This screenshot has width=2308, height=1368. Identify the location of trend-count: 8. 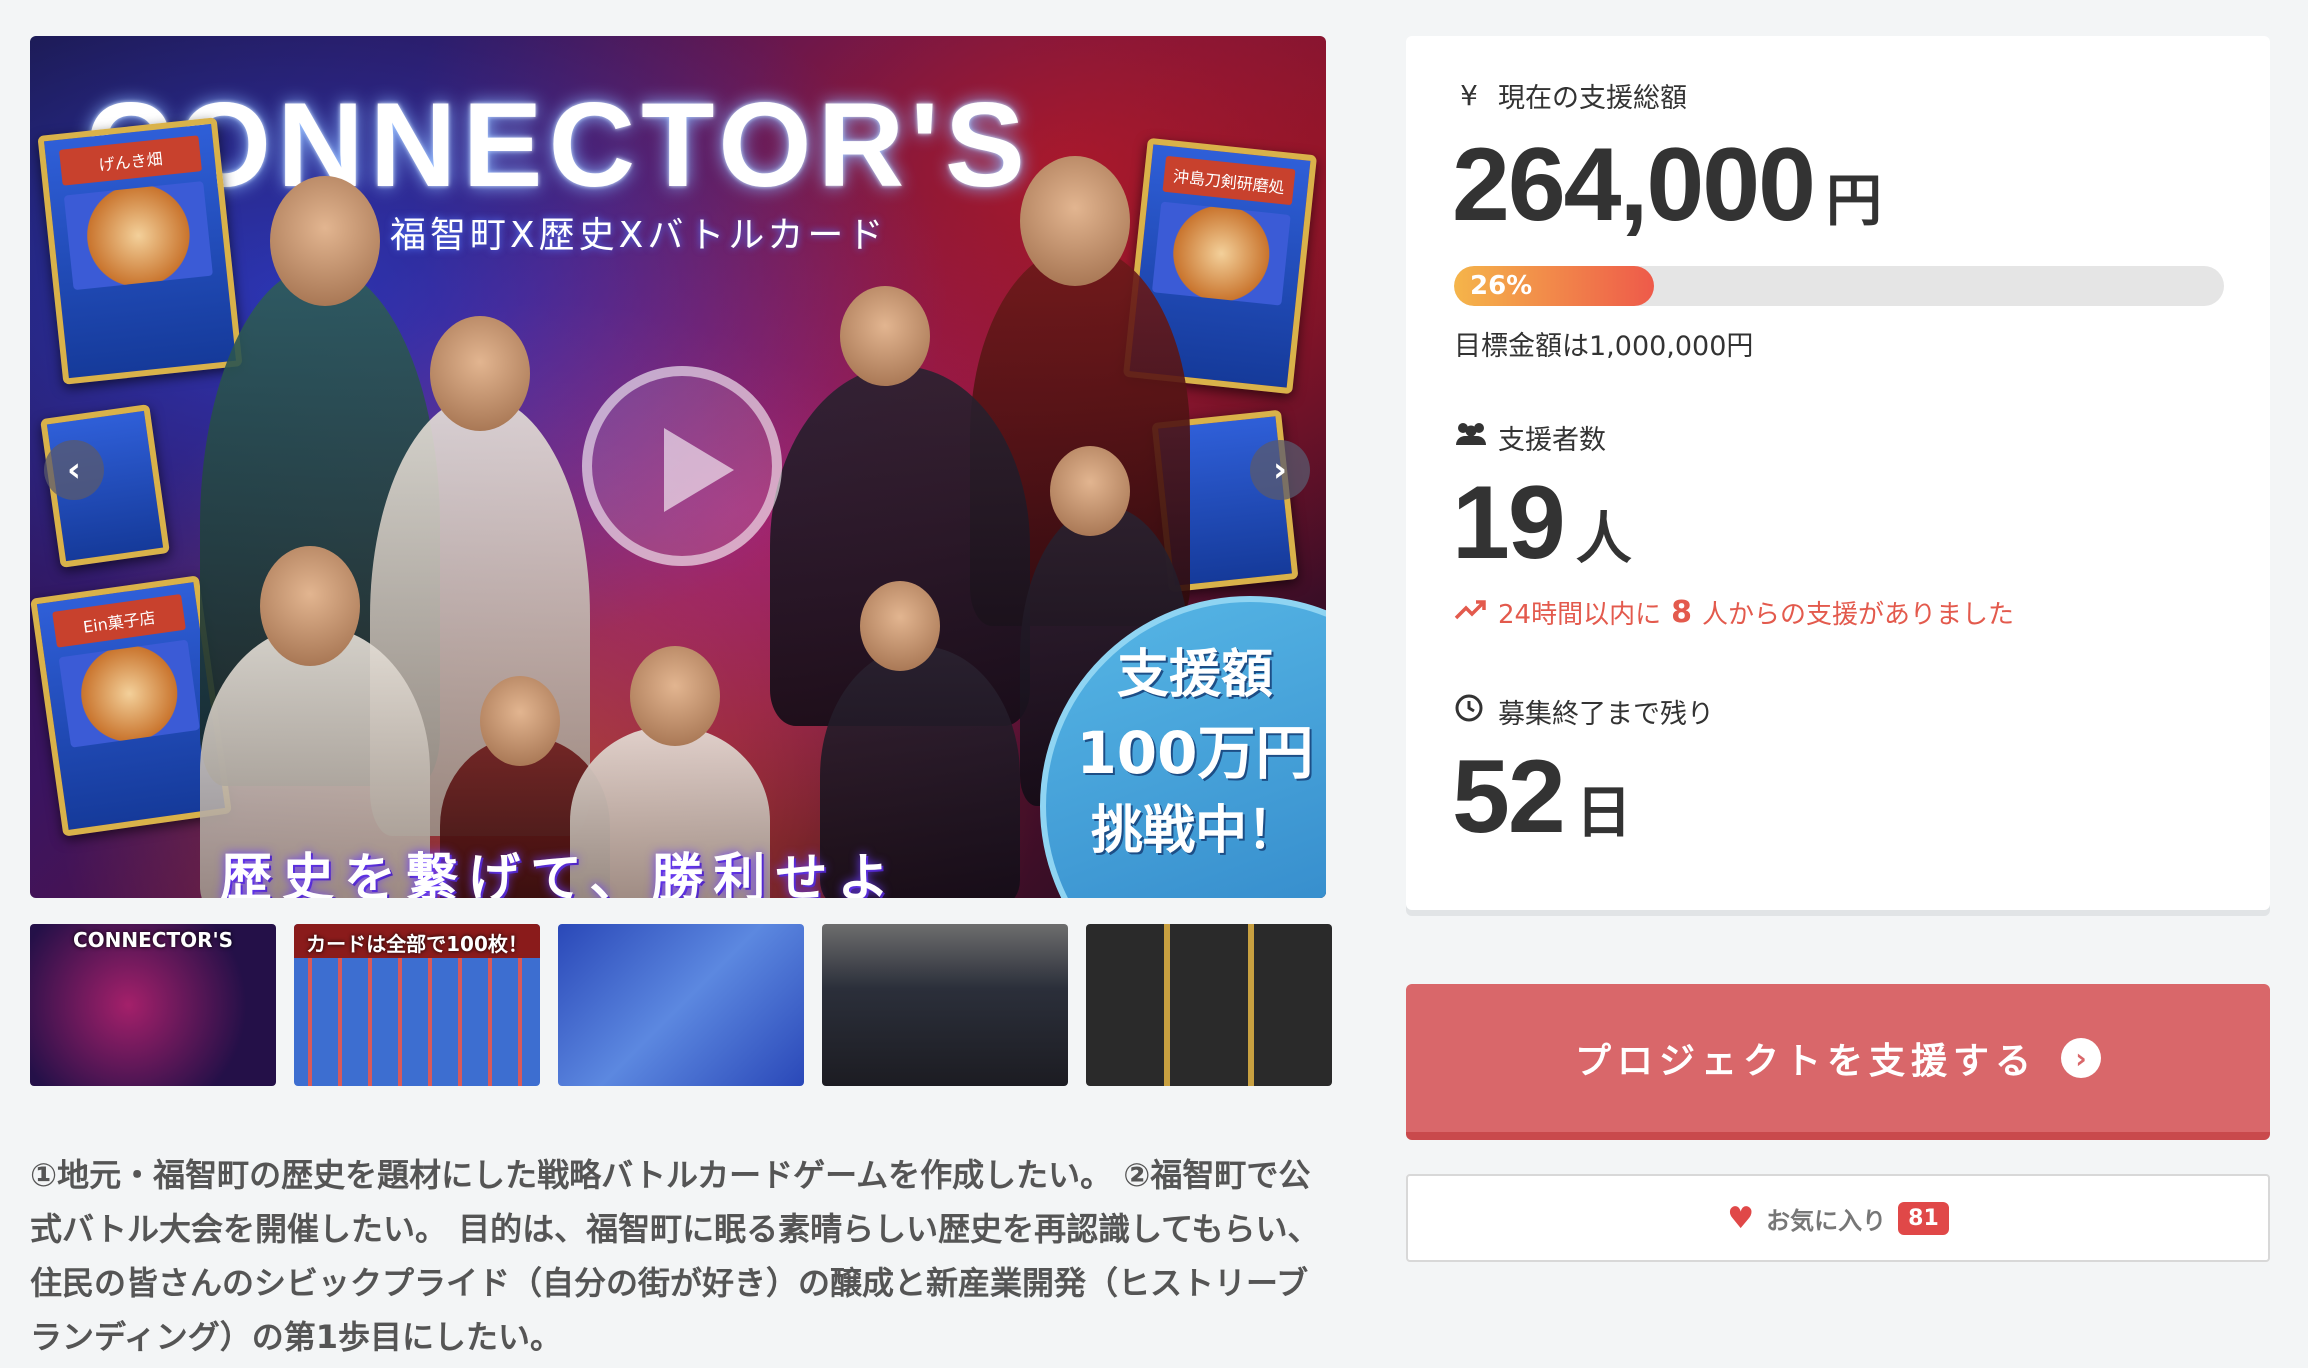
(1681, 612).